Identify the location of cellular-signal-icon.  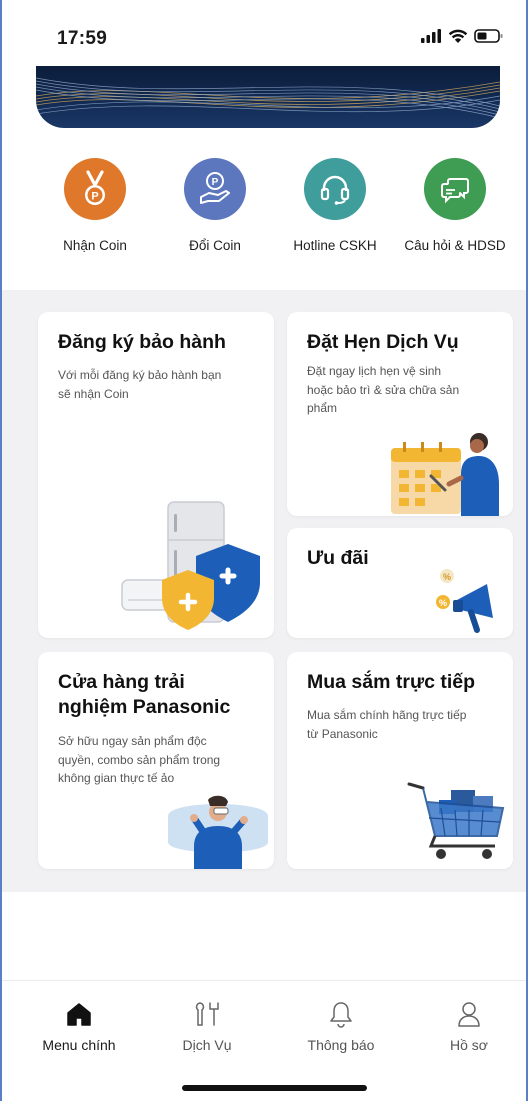
(431, 36).